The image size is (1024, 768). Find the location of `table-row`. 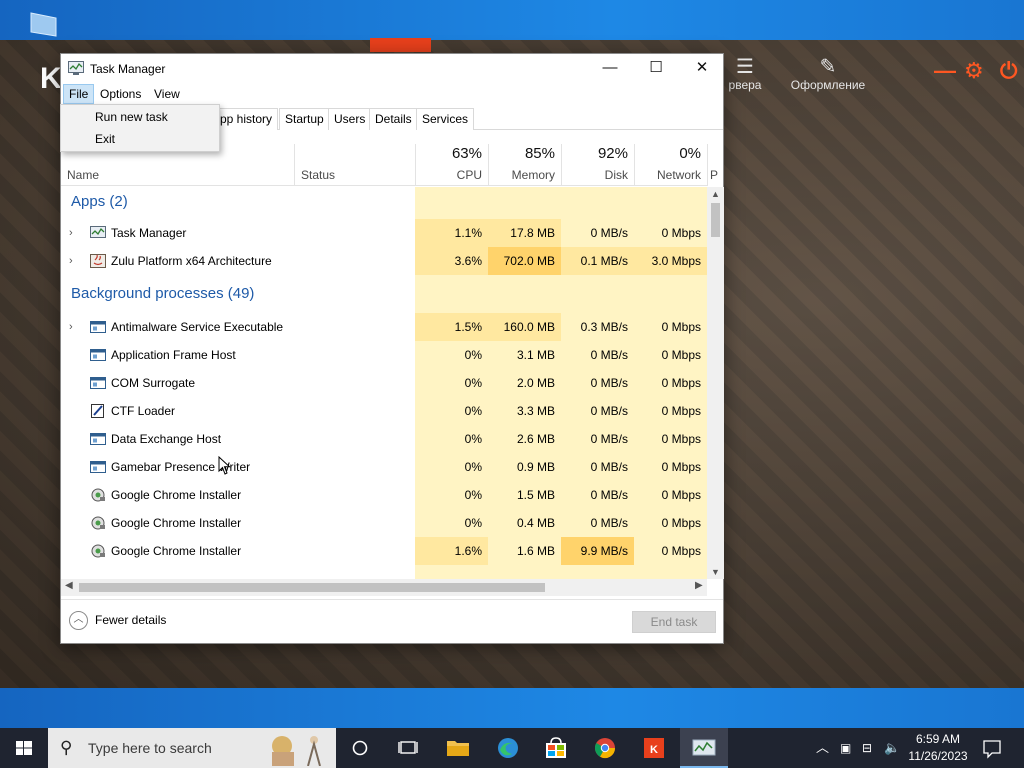

table-row is located at coordinates (384, 572).